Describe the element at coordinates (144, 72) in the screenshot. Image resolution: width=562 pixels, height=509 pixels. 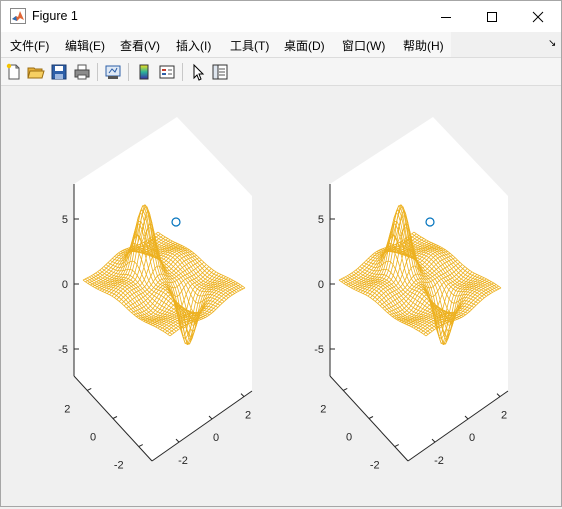
I see `insert-colorbar-icon` at that location.